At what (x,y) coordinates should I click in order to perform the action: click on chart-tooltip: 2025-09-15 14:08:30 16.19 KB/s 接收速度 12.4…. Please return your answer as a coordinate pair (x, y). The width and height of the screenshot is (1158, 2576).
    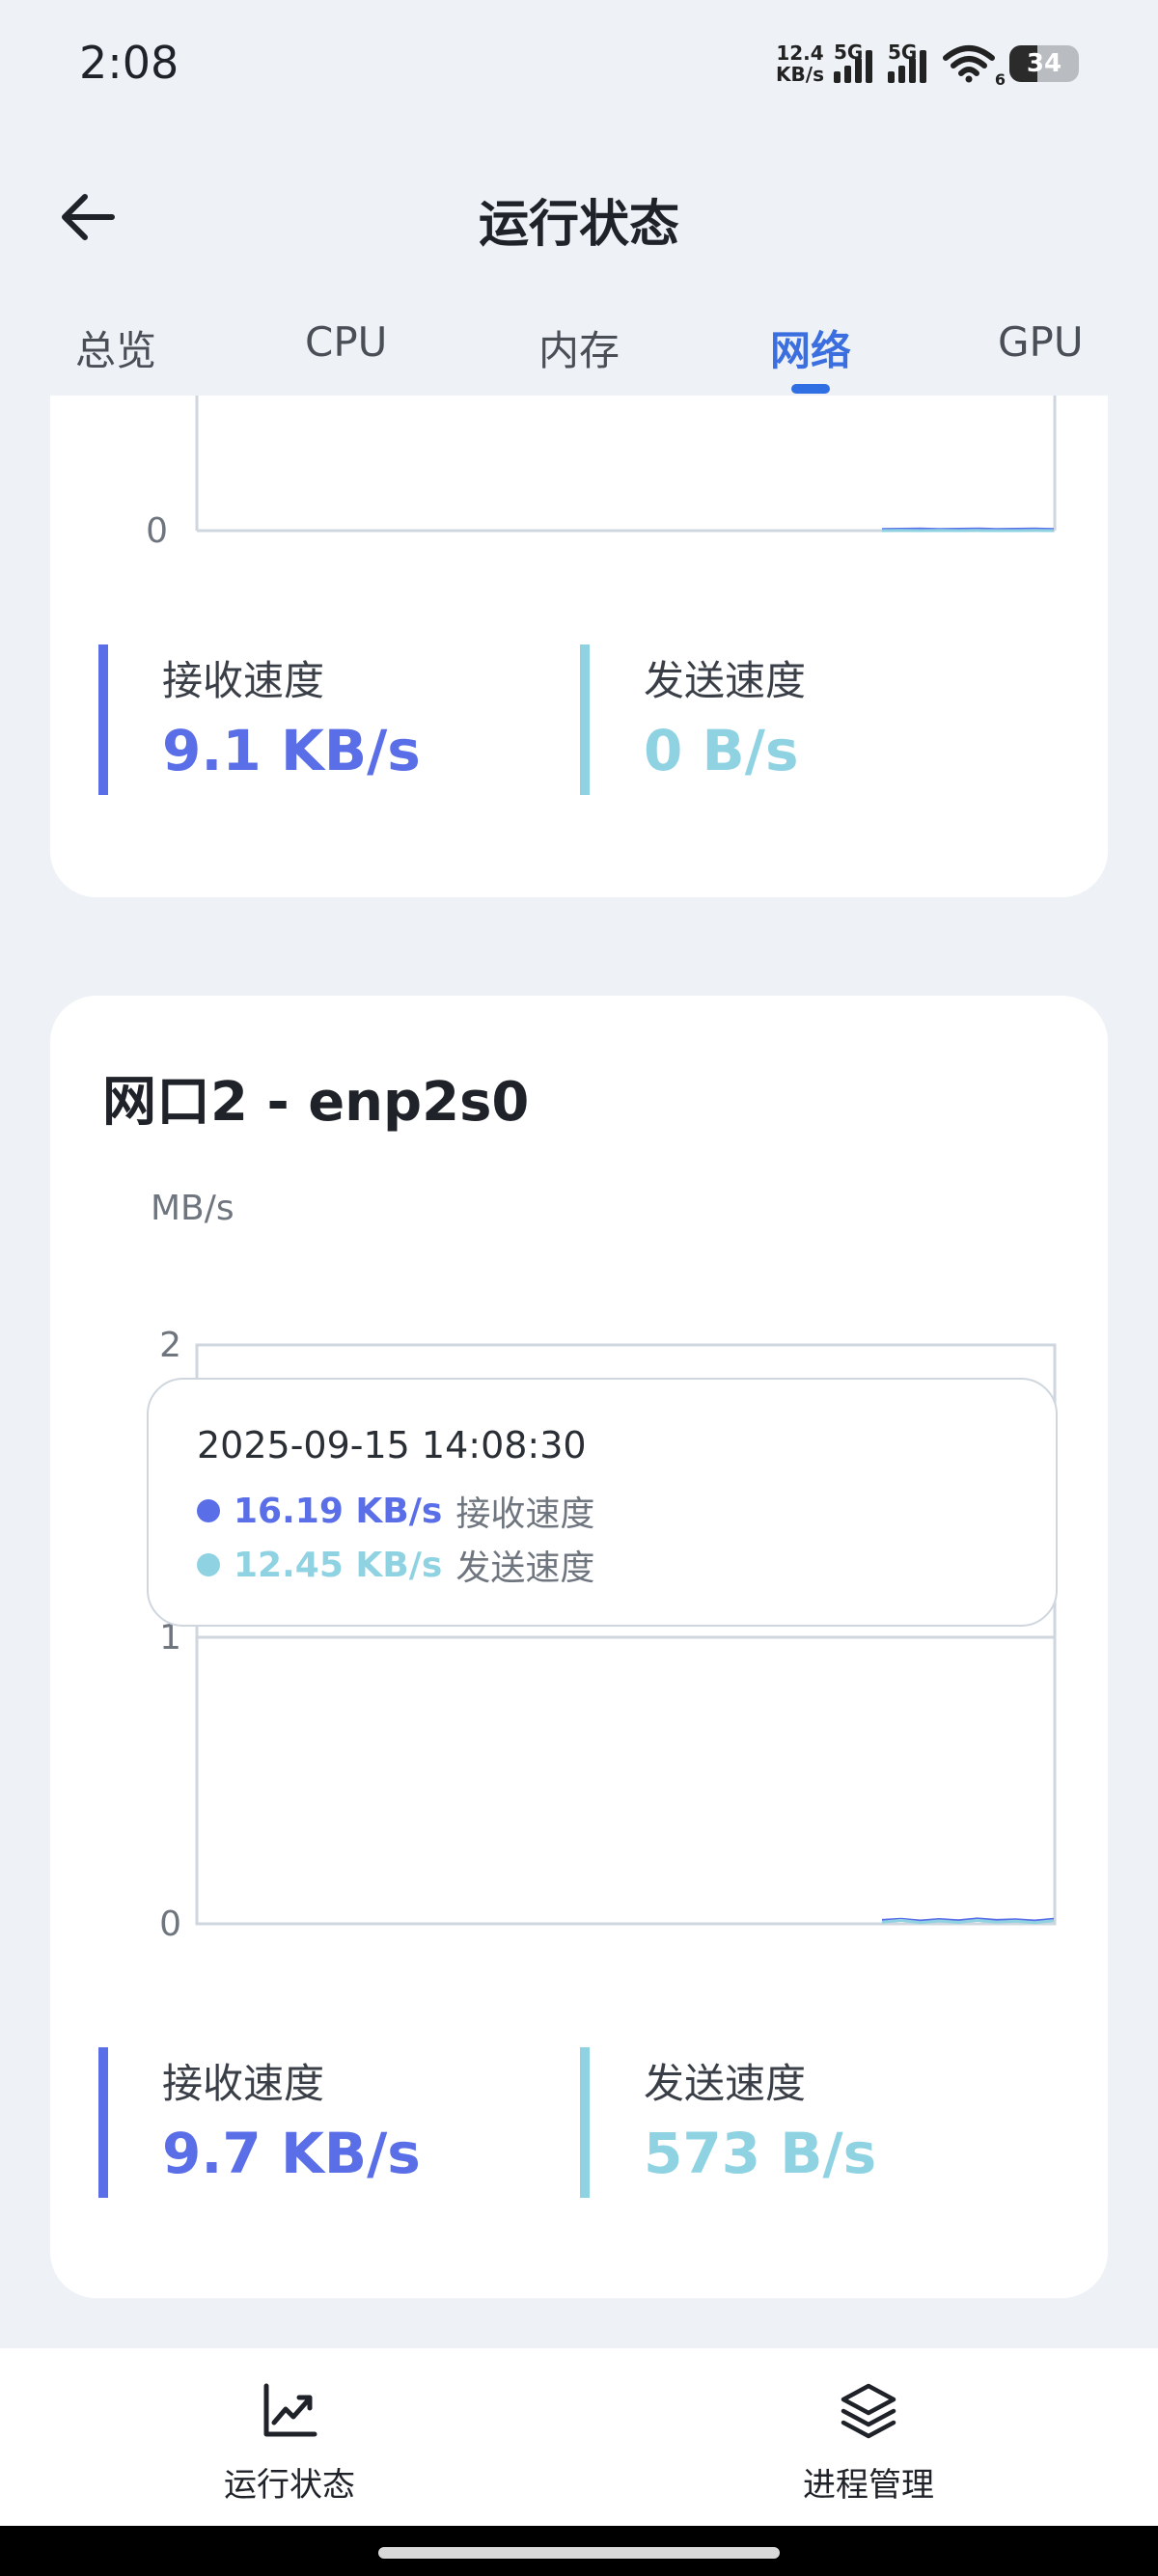
    Looking at the image, I should click on (602, 1502).